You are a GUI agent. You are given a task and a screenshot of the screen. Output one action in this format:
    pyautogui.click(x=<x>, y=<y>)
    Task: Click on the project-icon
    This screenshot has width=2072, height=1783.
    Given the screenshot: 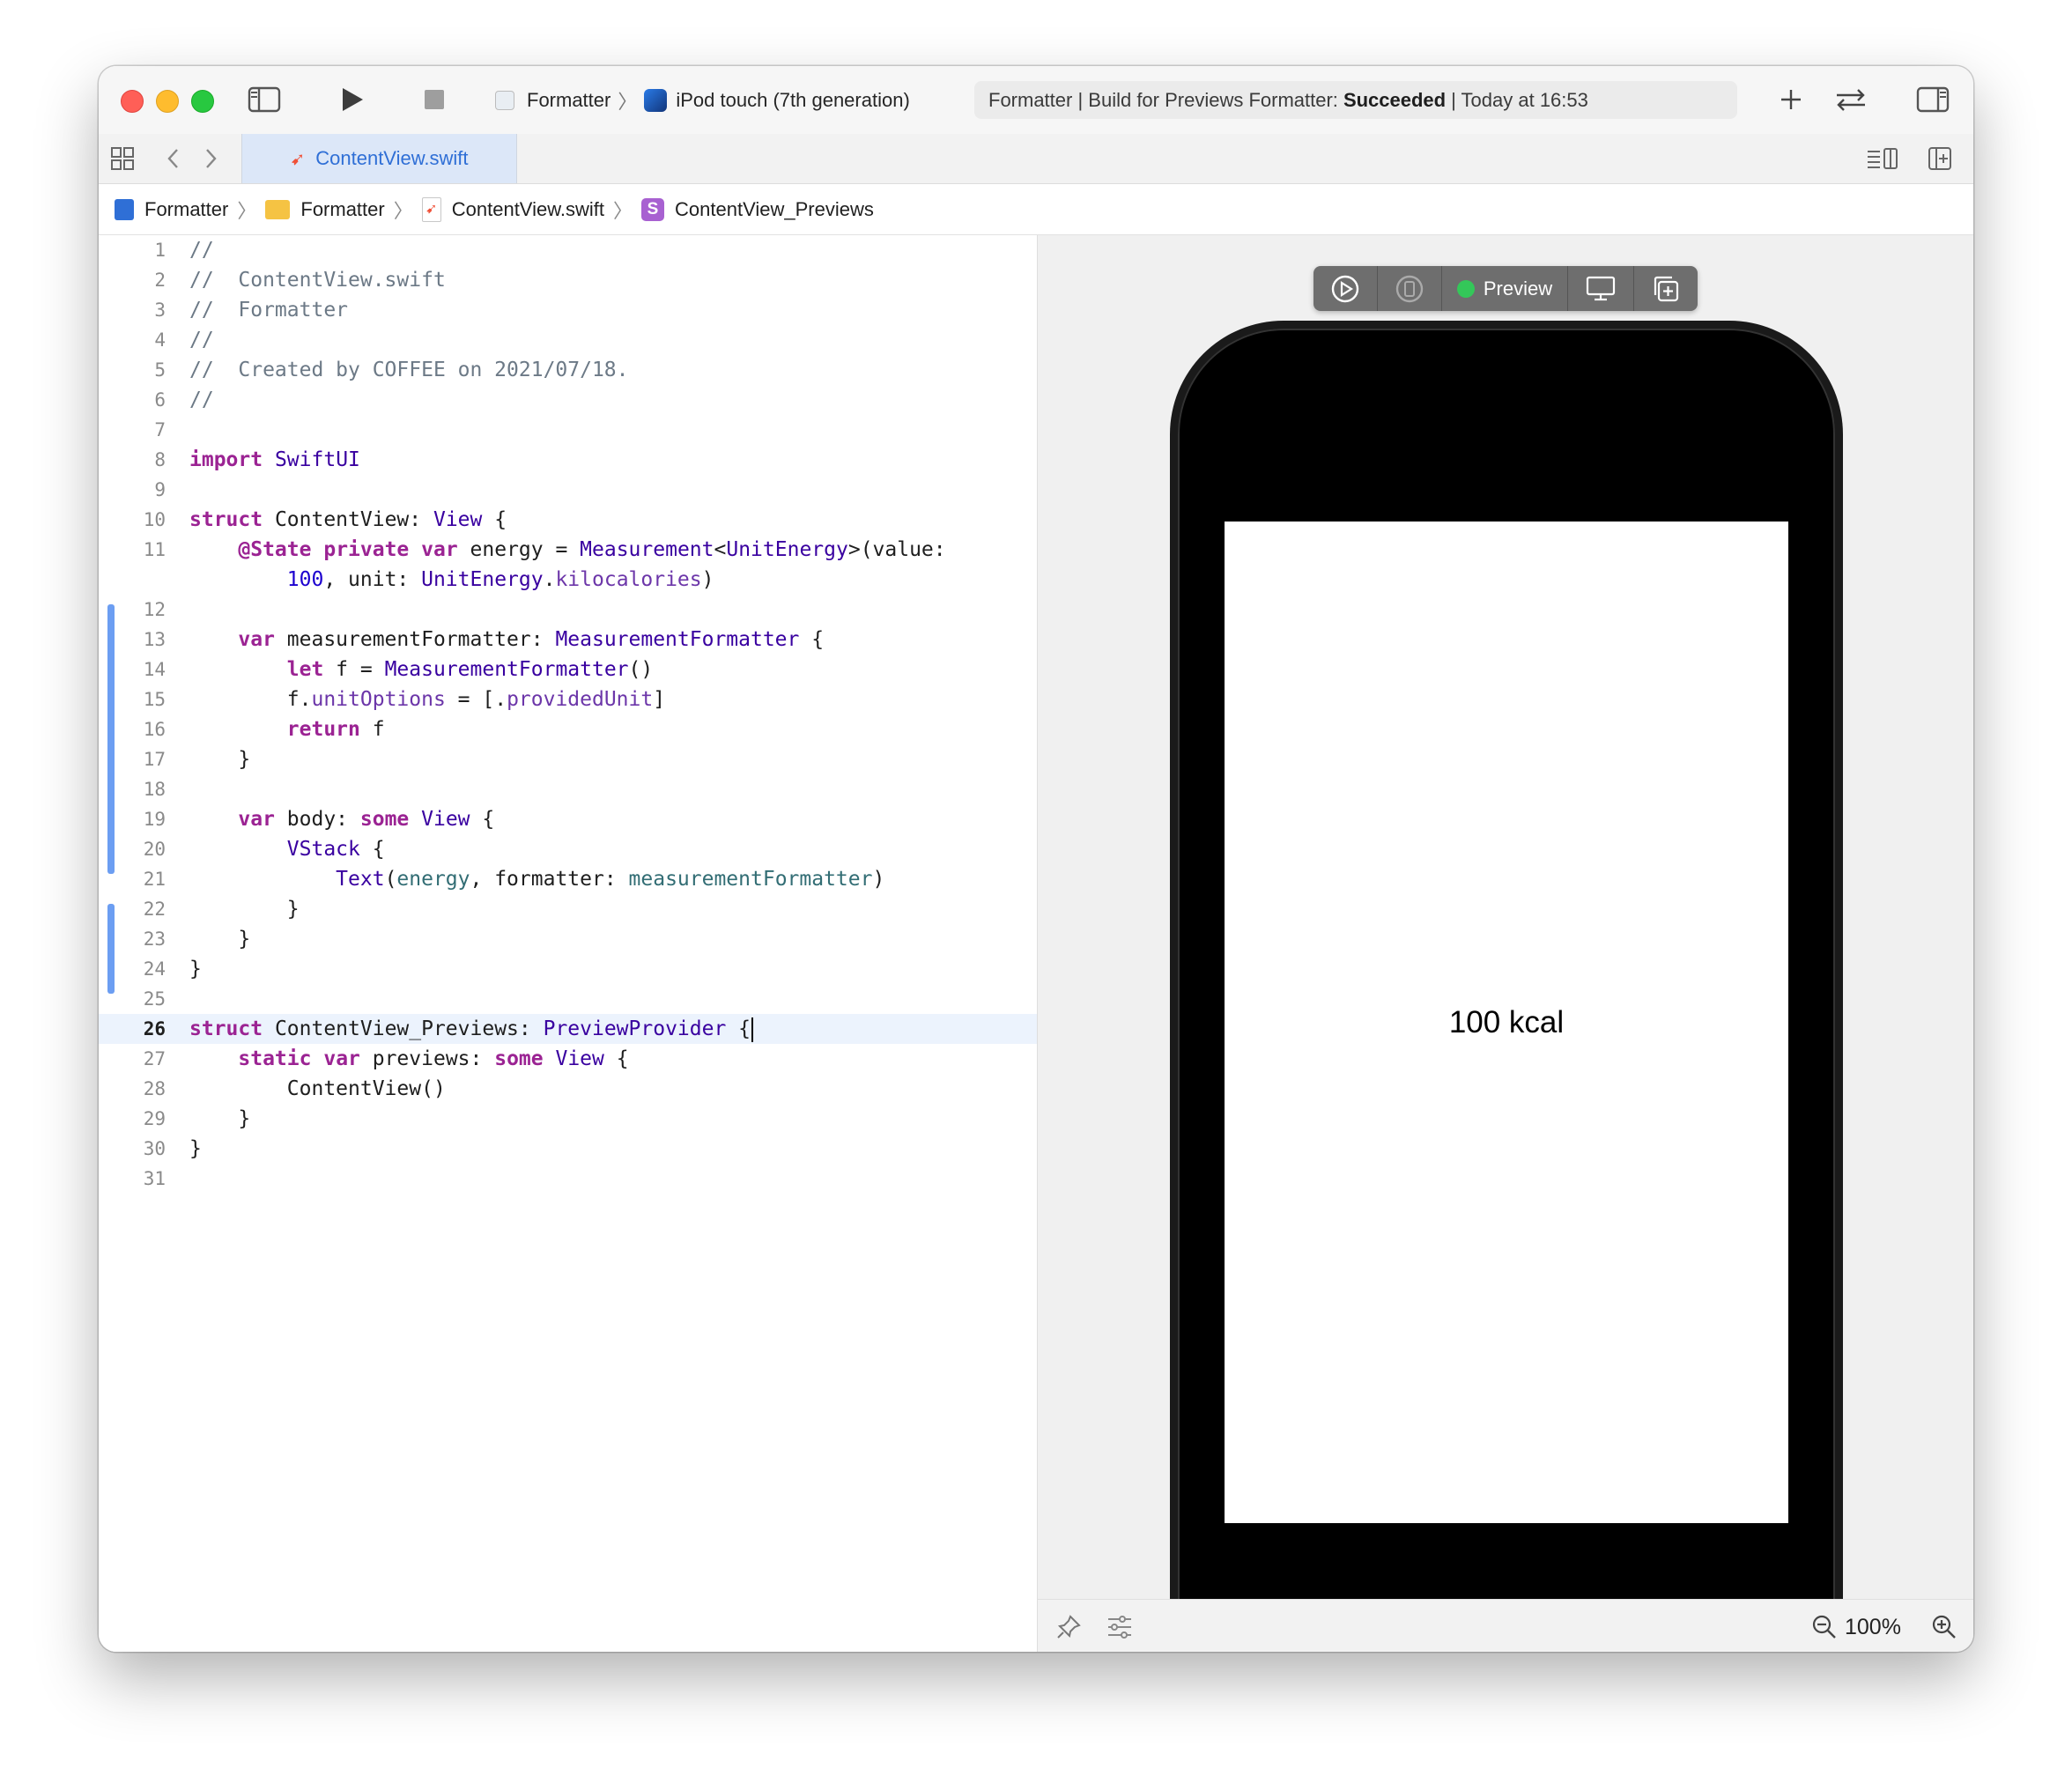 What is the action you would take?
    pyautogui.click(x=124, y=209)
    